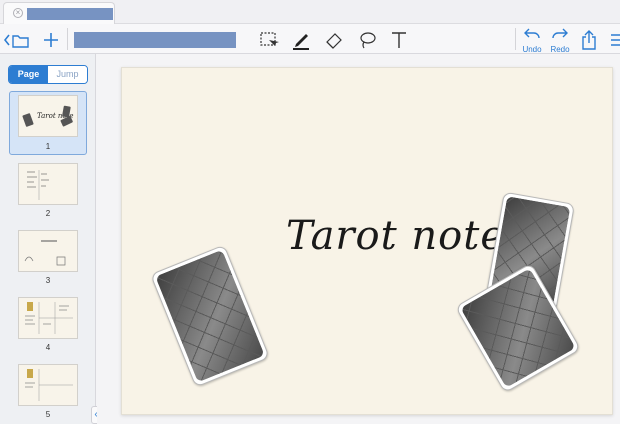 The image size is (620, 424). Describe the element at coordinates (334, 40) in the screenshot. I see `eraser-icon` at that location.